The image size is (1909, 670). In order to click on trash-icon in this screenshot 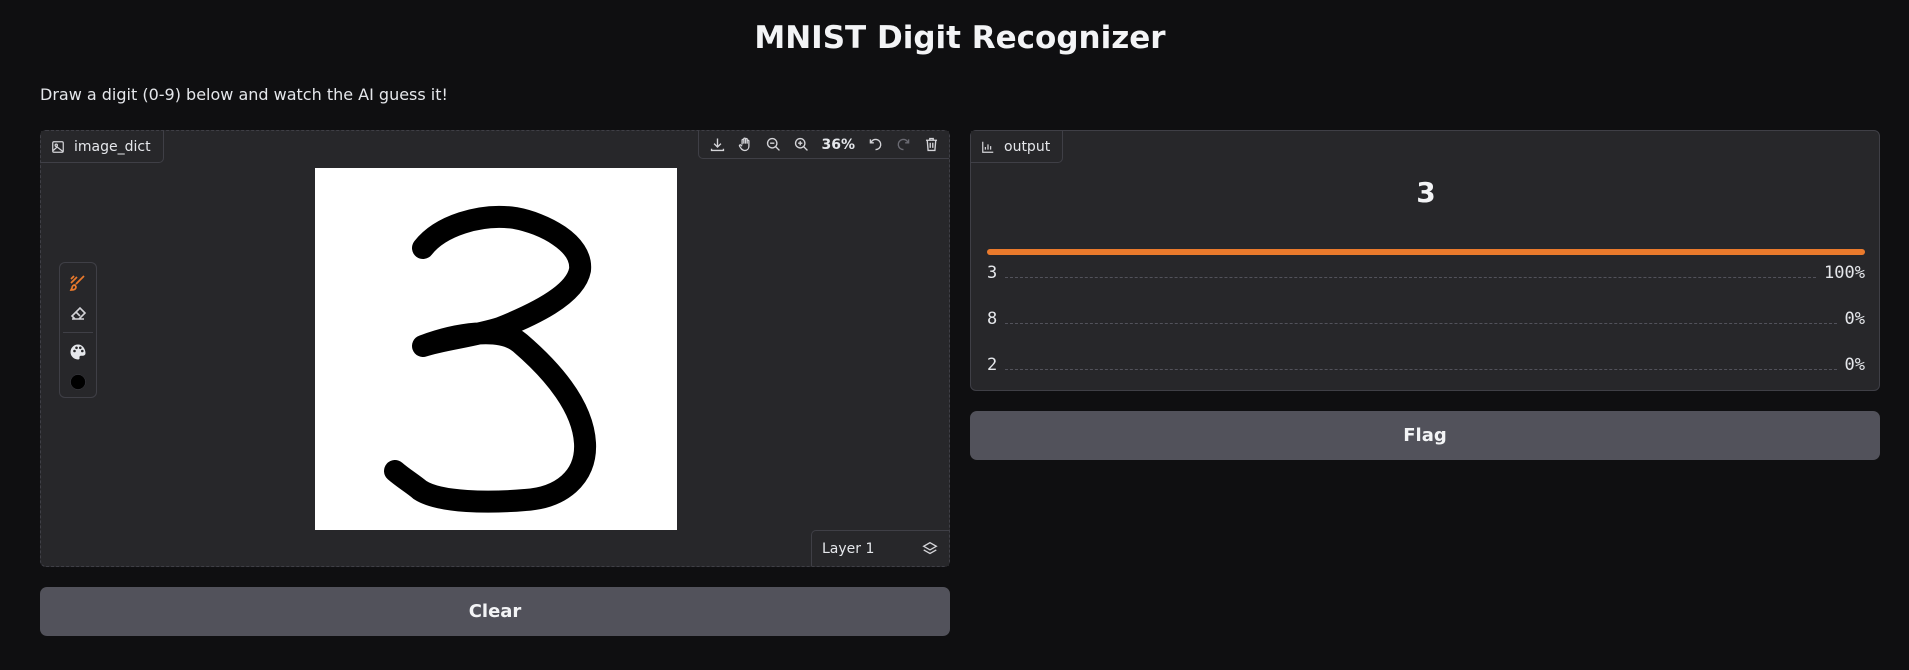, I will do `click(931, 145)`.